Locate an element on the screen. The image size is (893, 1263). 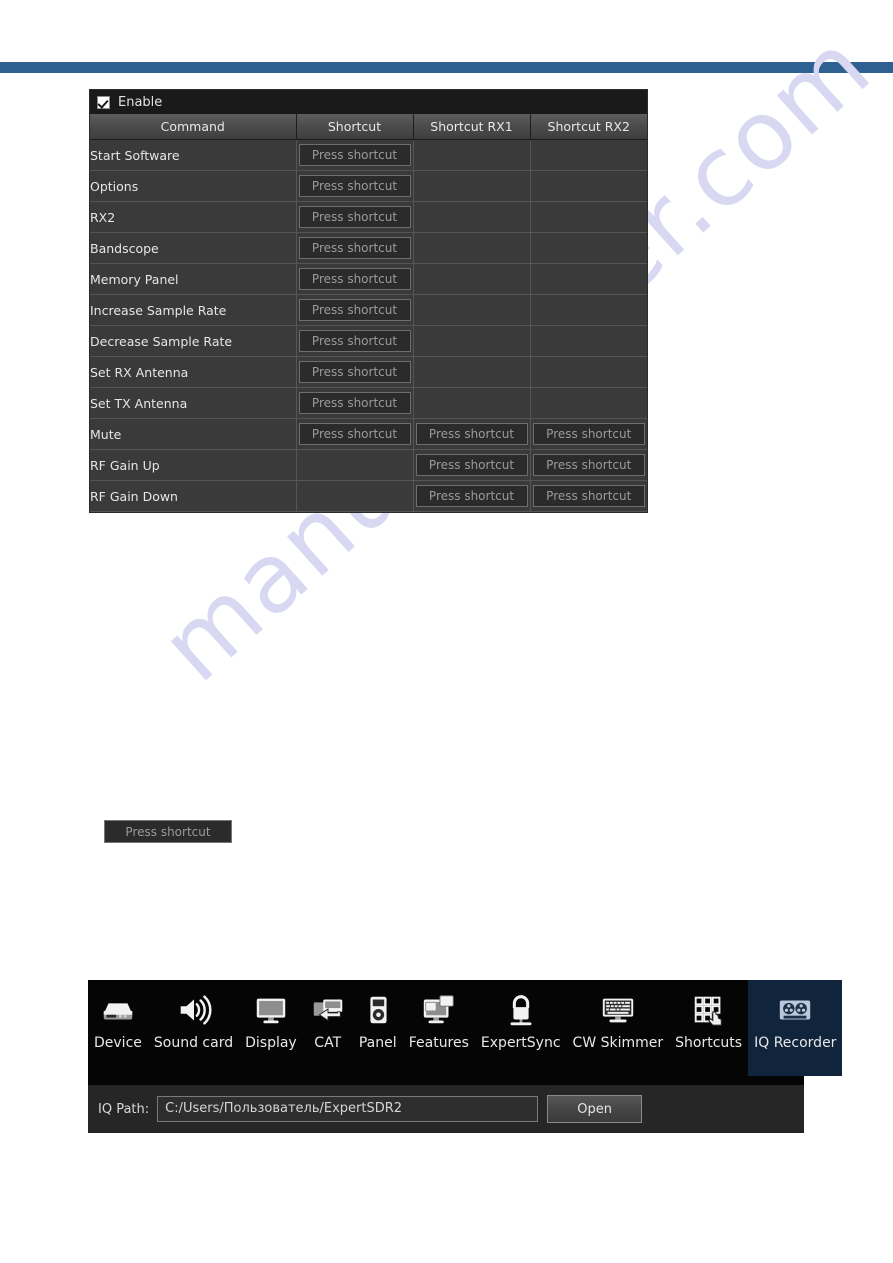
toolbar-item-cw-skimmer: CW Skimmer is located at coordinates (618, 1028).